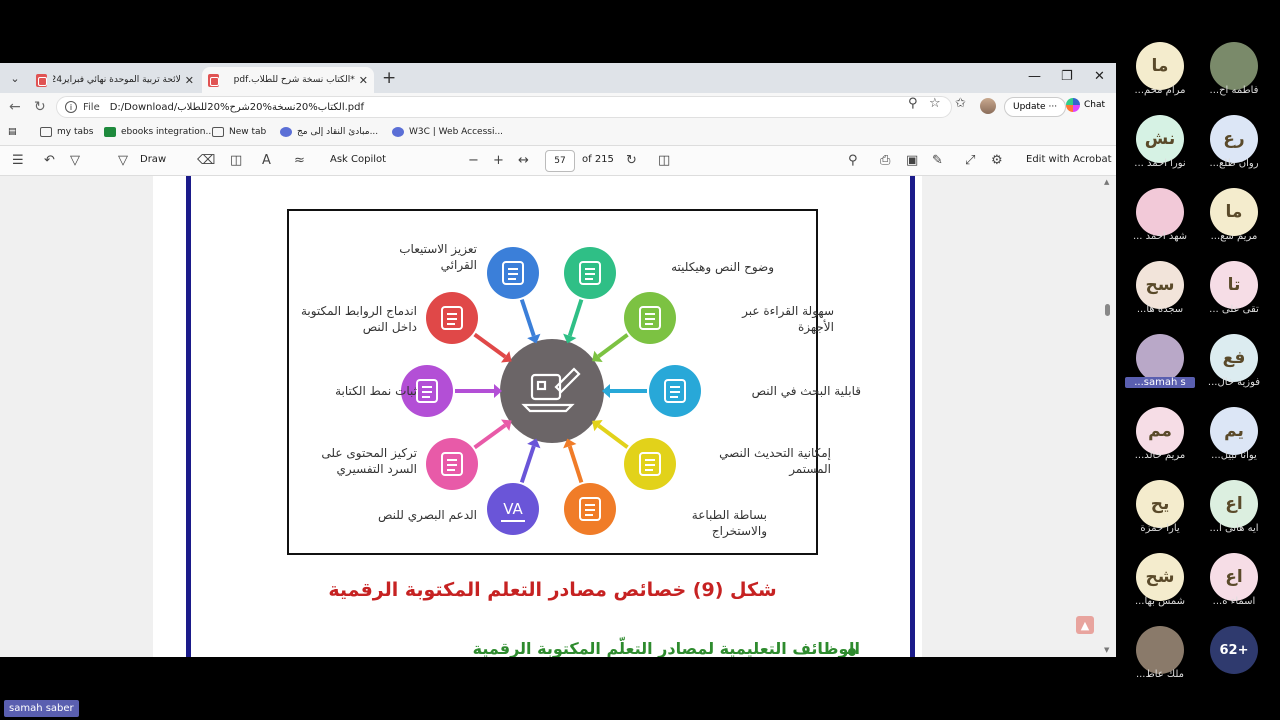  I want to click on feature-label: إمكانية التحديث النصي المستمر, so click(756, 461).